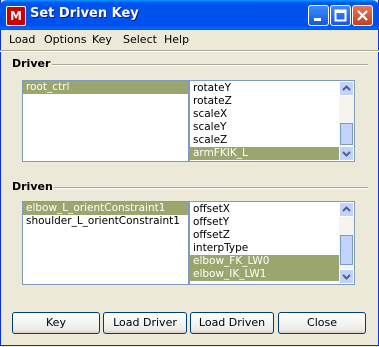 Image resolution: width=379 pixels, height=347 pixels. Describe the element at coordinates (22, 39) in the screenshot. I see `menu-load: Load` at that location.